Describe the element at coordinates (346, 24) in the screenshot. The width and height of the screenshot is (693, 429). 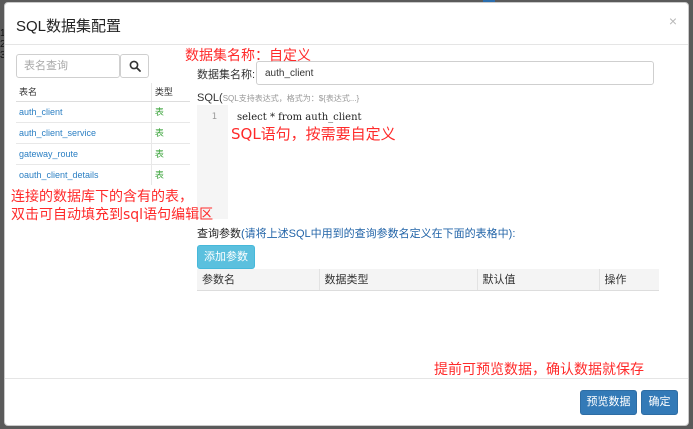
I see `modal-header: SQL数据集配置 ×` at that location.